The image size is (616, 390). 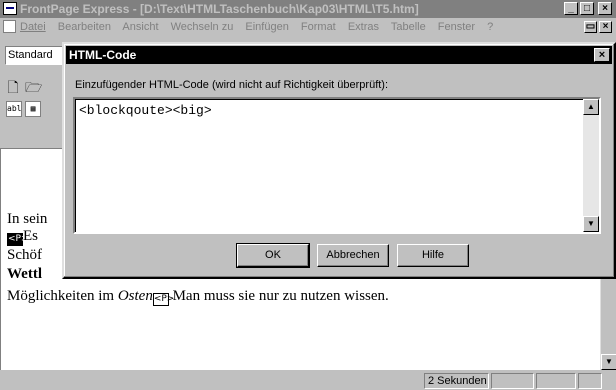 What do you see at coordinates (605, 8) in the screenshot?
I see `close-window-button: ×` at bounding box center [605, 8].